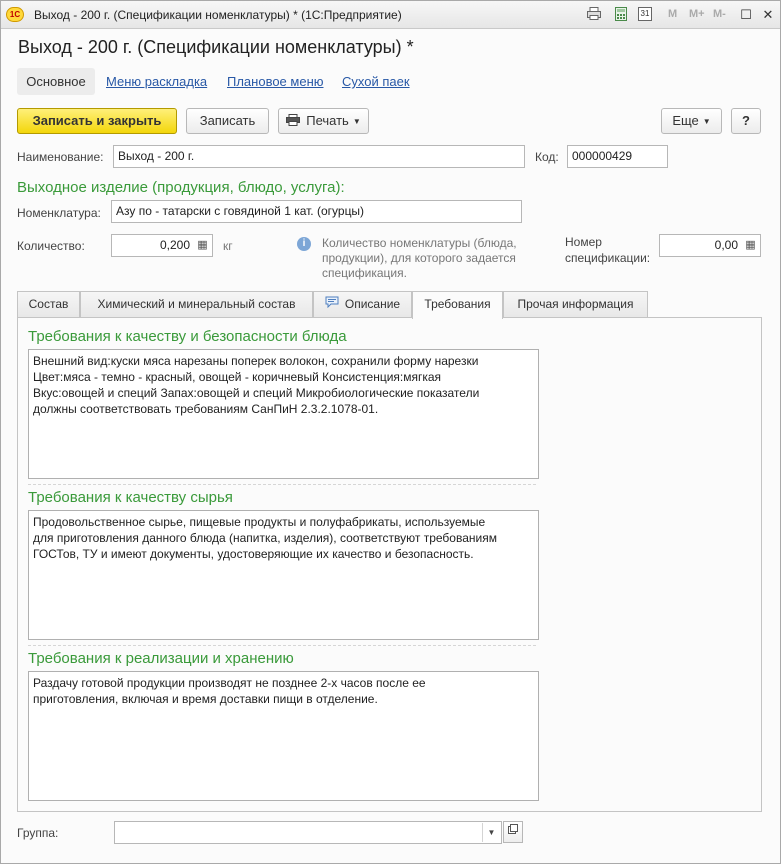 The image size is (781, 864). Describe the element at coordinates (304, 244) in the screenshot. I see `info-icon: i` at that location.